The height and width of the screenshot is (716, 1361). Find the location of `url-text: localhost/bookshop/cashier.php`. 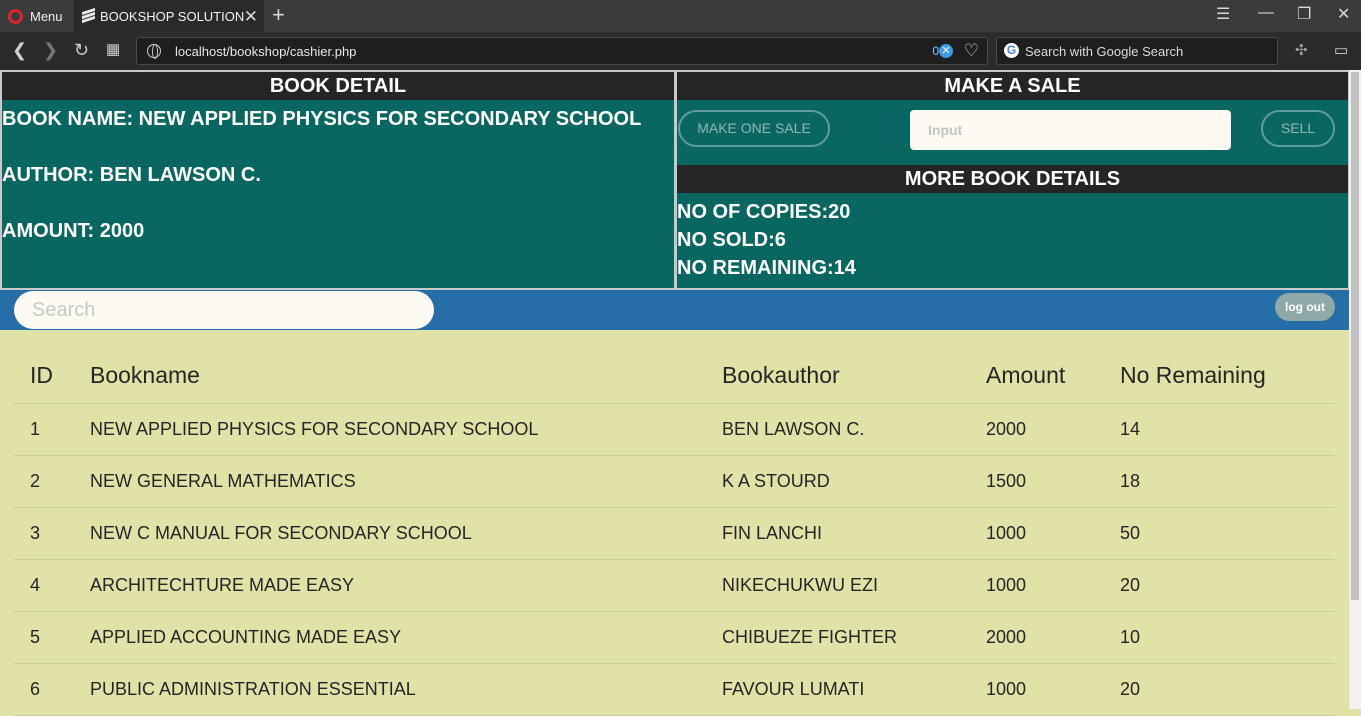

url-text: localhost/bookshop/cashier.php is located at coordinates (266, 51).